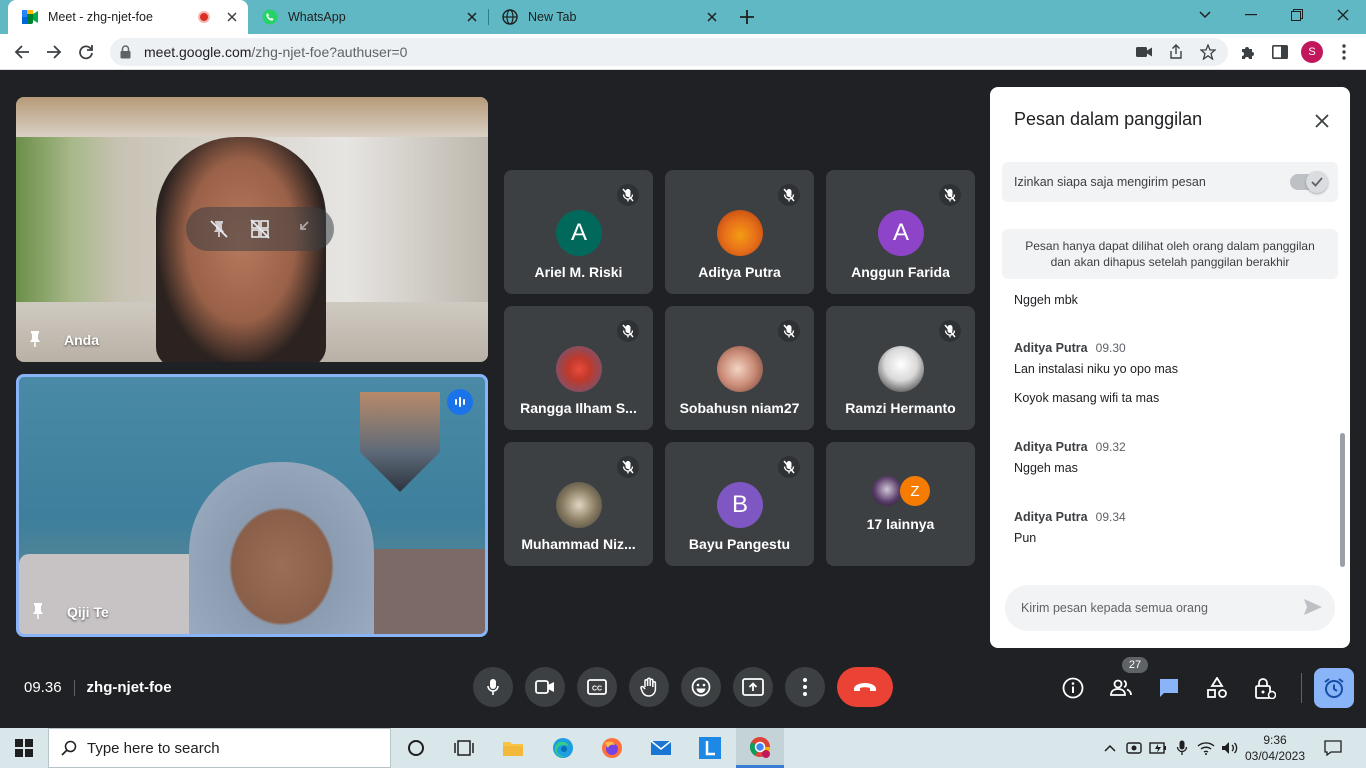 This screenshot has width=1366, height=768. Describe the element at coordinates (563, 748) in the screenshot. I see `edge-browser-icon` at that location.